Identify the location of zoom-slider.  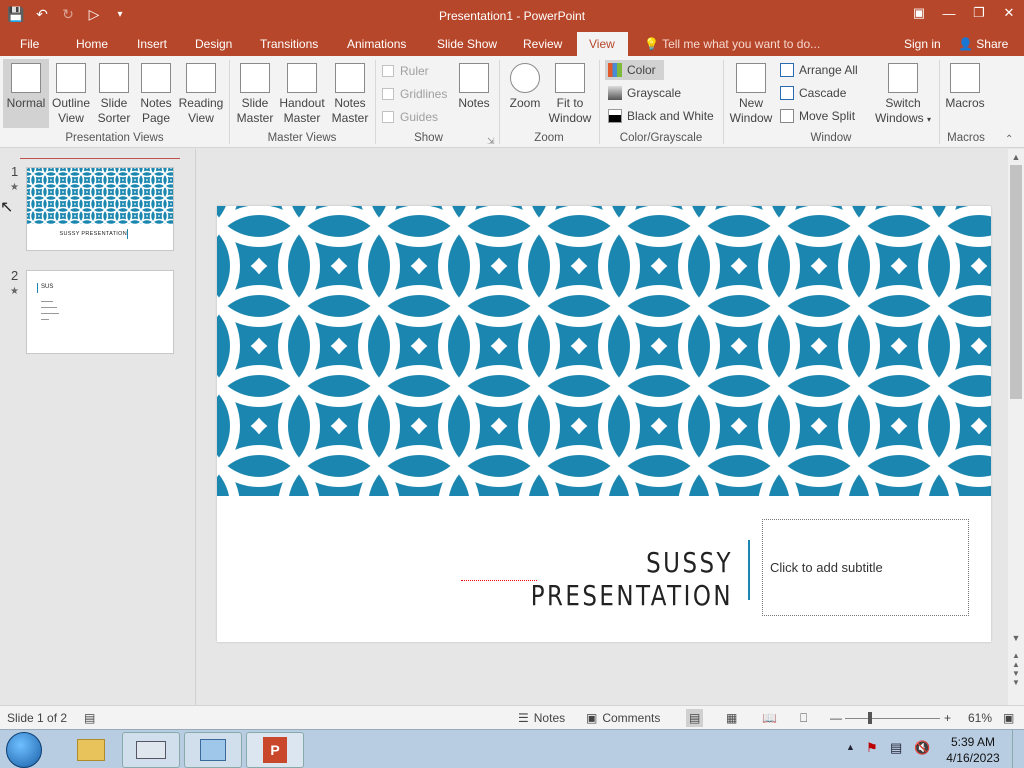
(892, 718).